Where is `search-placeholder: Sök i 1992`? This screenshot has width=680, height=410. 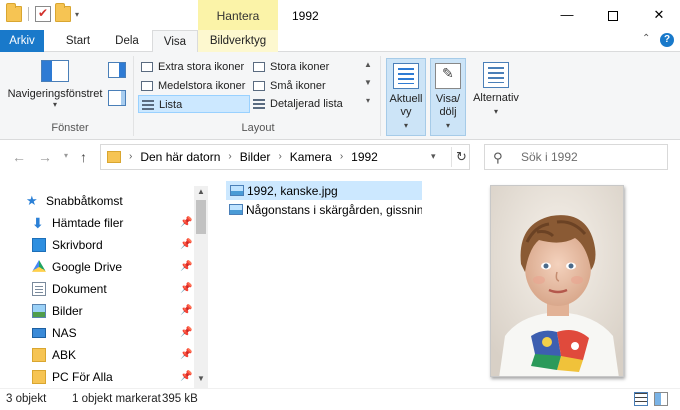
search-placeholder: Sök i 1992 is located at coordinates (549, 157).